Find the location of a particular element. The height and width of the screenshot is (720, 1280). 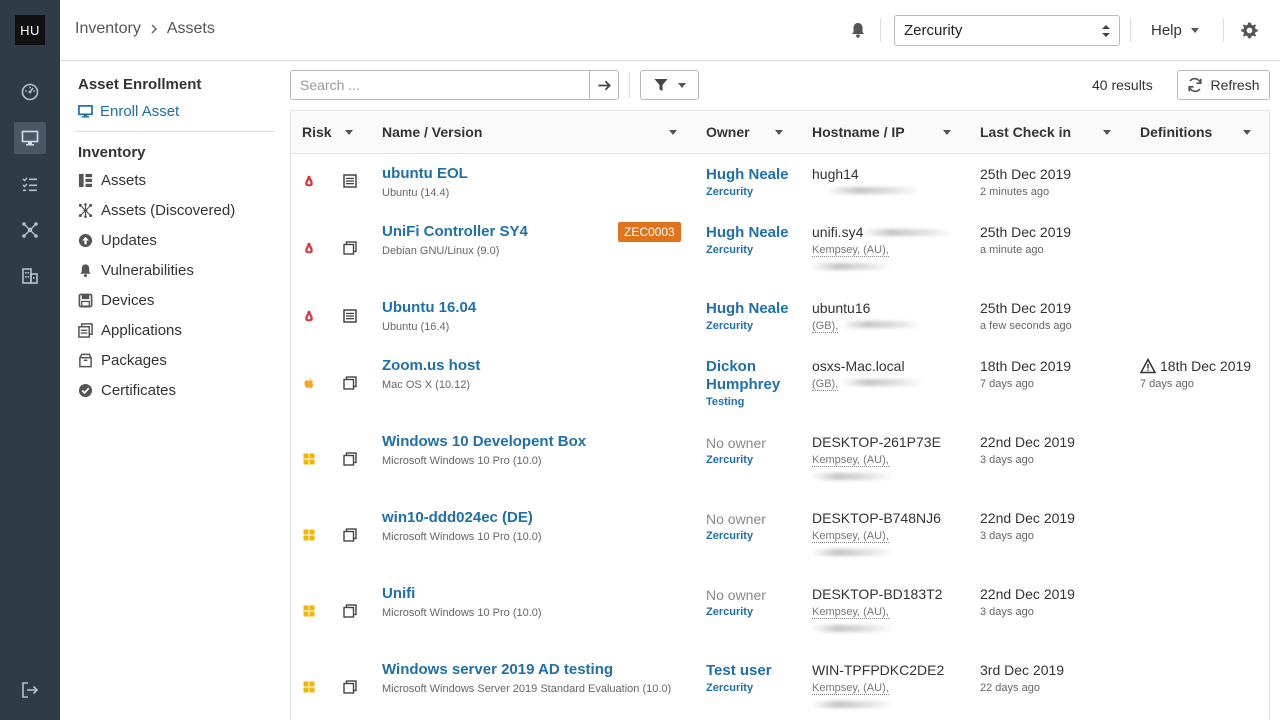

redacted-ip is located at coordinates (873, 190).